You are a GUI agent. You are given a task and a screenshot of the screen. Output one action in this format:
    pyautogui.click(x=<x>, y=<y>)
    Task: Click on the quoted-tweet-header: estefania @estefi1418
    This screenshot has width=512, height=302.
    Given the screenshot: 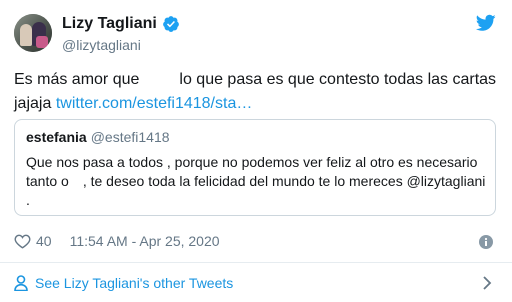 What is the action you would take?
    pyautogui.click(x=98, y=137)
    